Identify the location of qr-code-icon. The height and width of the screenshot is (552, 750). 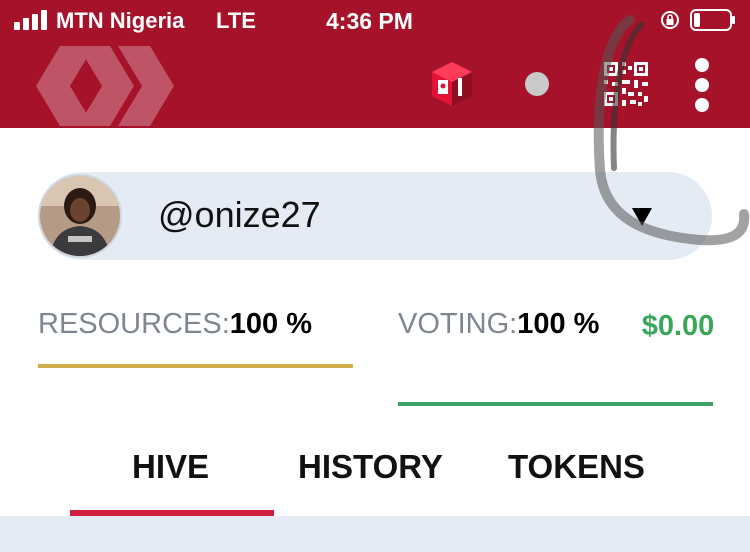
(626, 84).